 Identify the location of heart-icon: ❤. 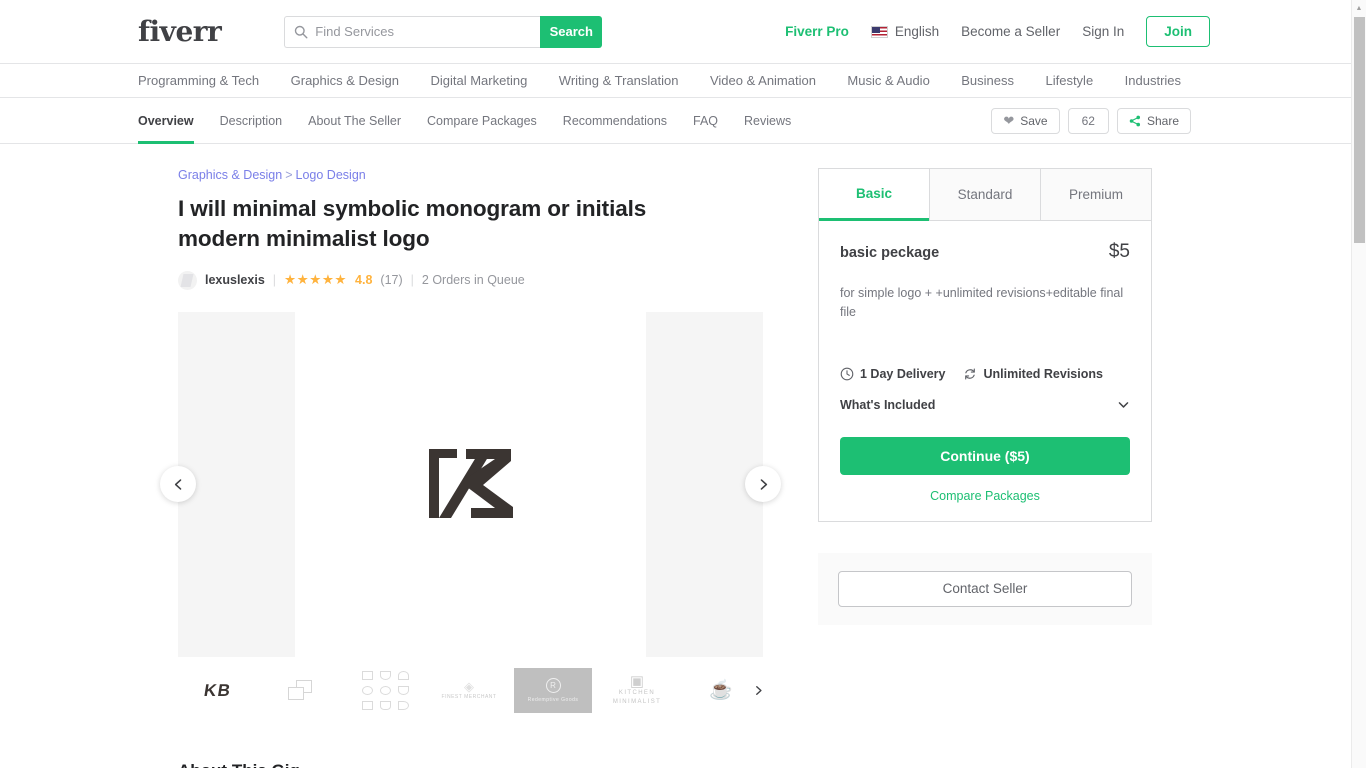
(1009, 120).